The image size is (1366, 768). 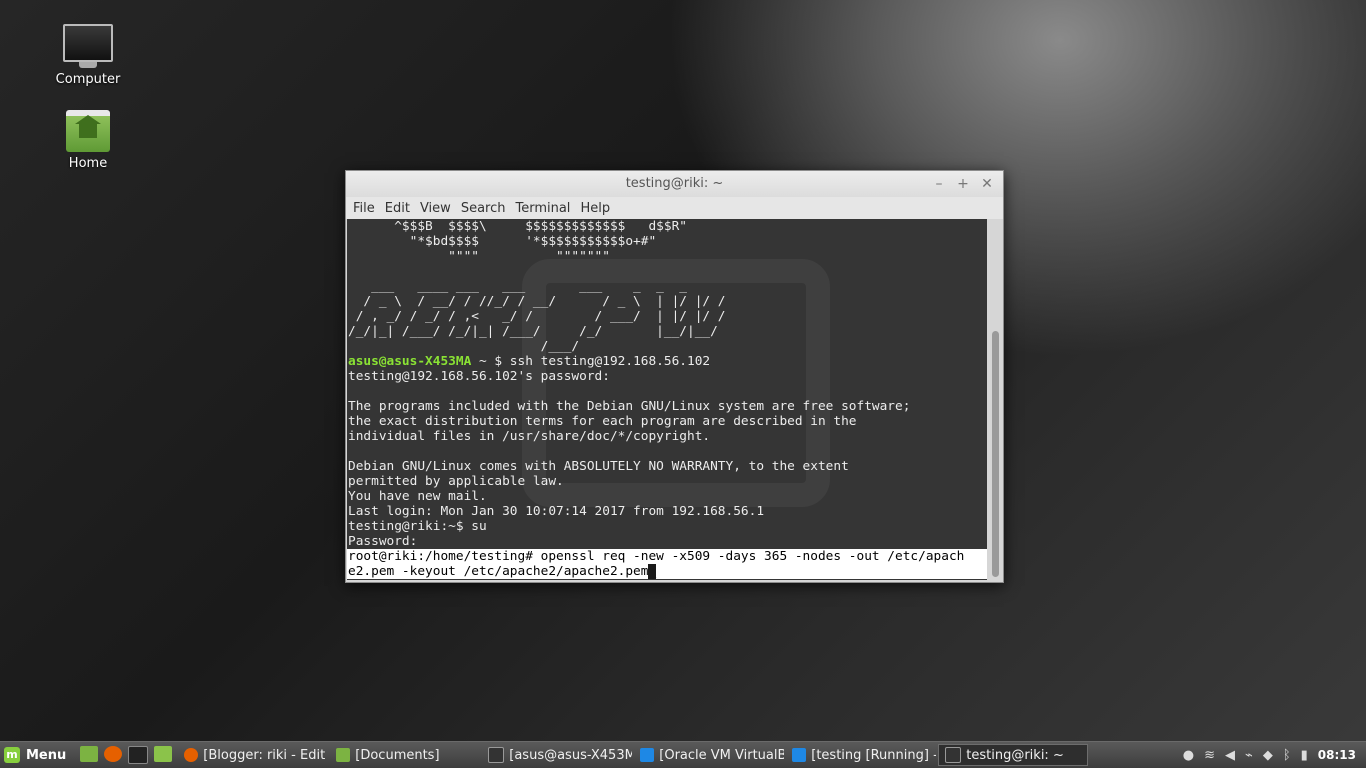 I want to click on desktop-icon-home: Home, so click(x=88, y=140).